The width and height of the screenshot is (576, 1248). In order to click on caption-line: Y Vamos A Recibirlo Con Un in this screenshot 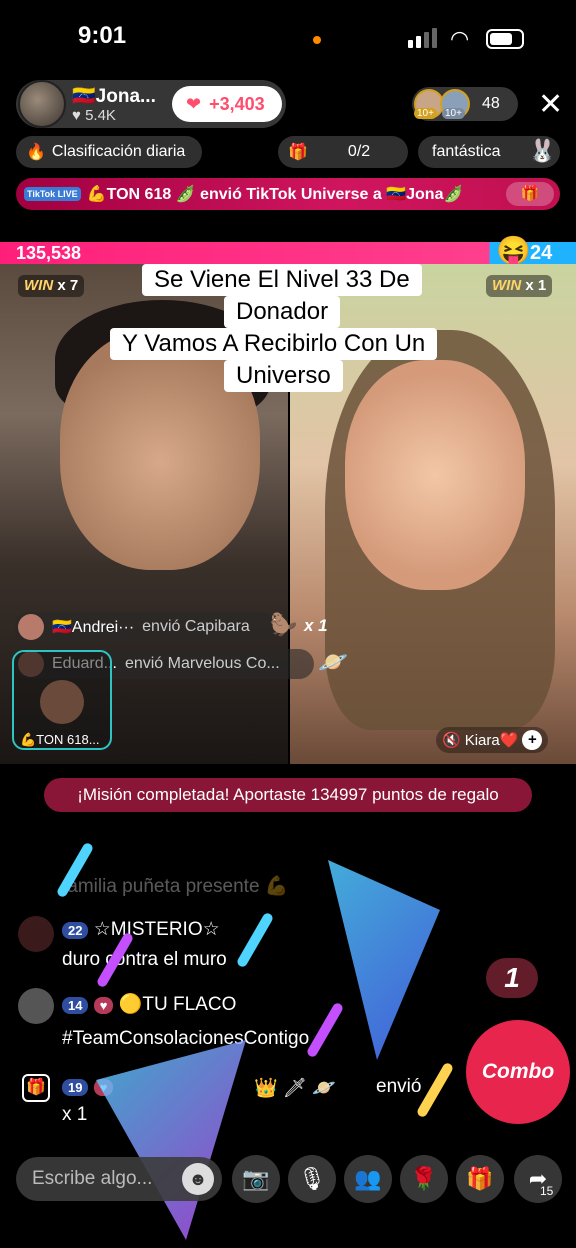, I will do `click(274, 344)`.